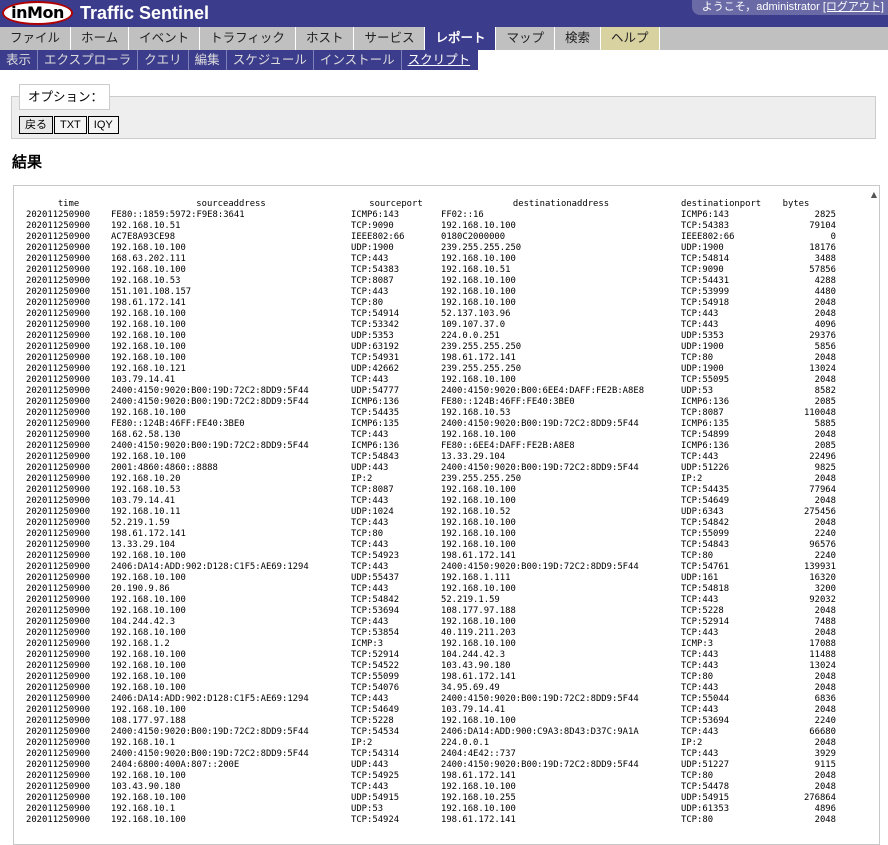  I want to click on table-cell: 2406:DA14:ADD:902:D128:C1F5:AE69:1294, so click(210, 699).